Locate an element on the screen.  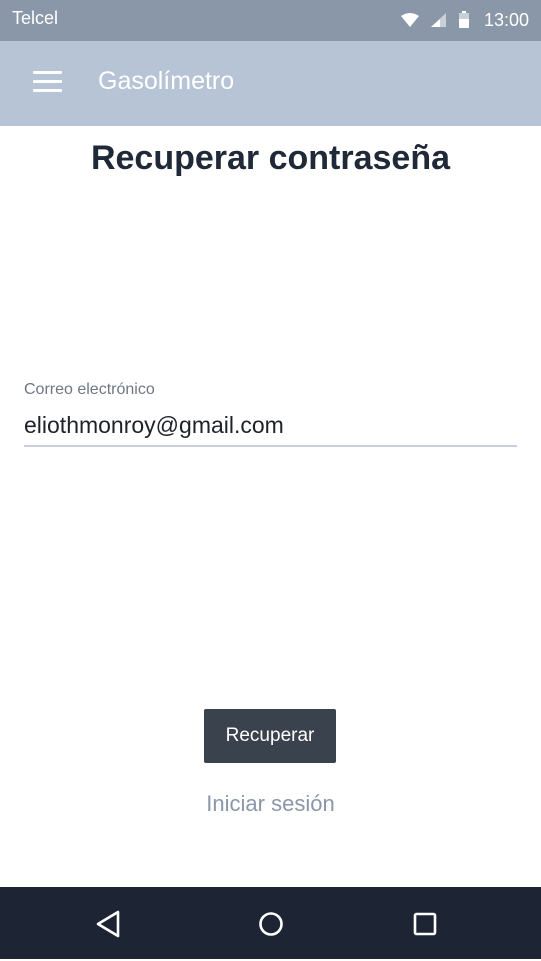
home-icon is located at coordinates (271, 924).